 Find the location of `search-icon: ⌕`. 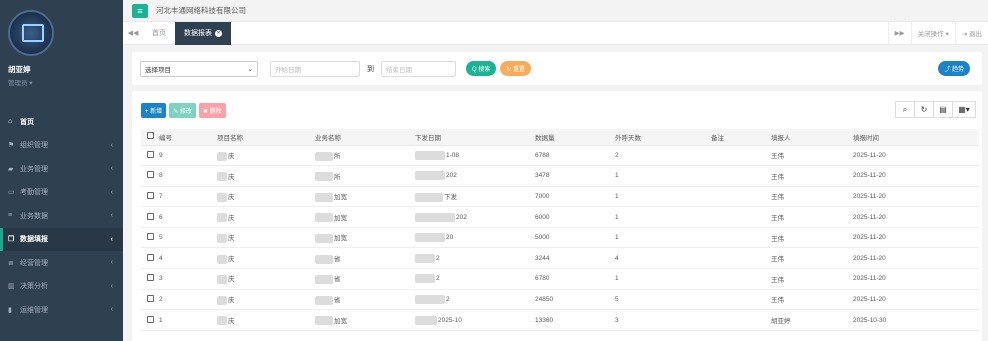

search-icon: ⌕ is located at coordinates (905, 109).